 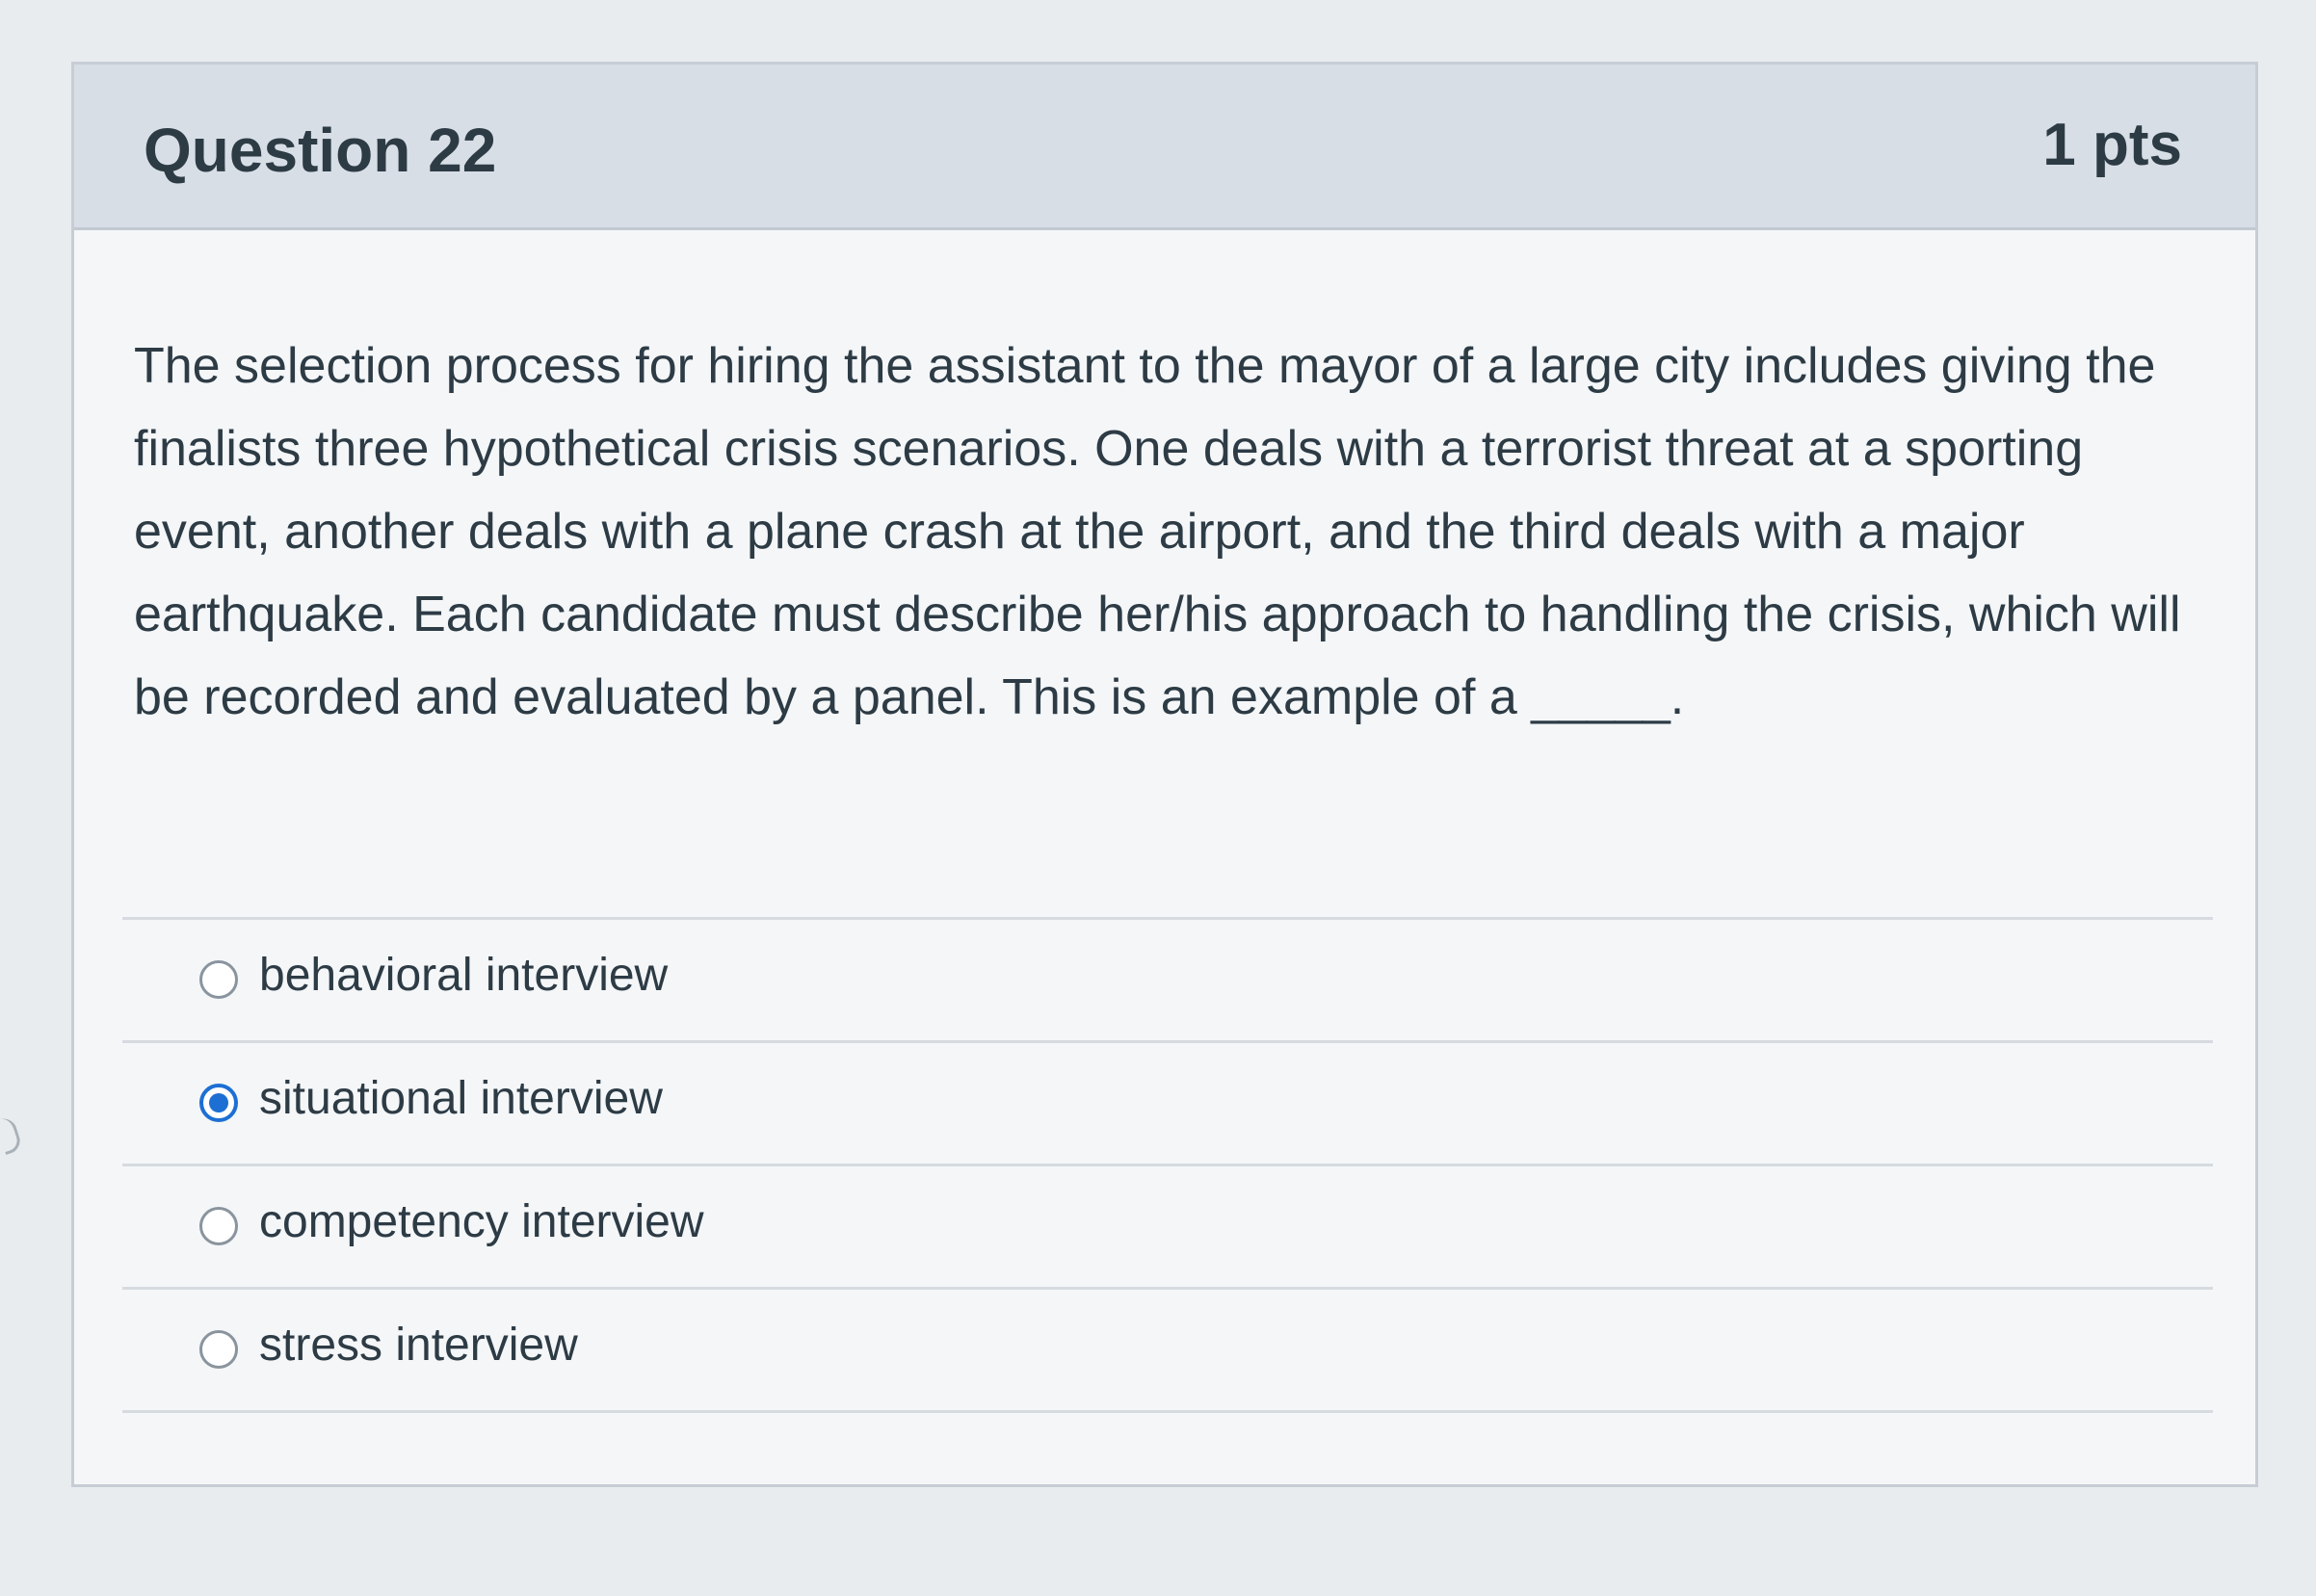 I want to click on answer-option-competency-interview: competency interview, so click(x=1167, y=1228).